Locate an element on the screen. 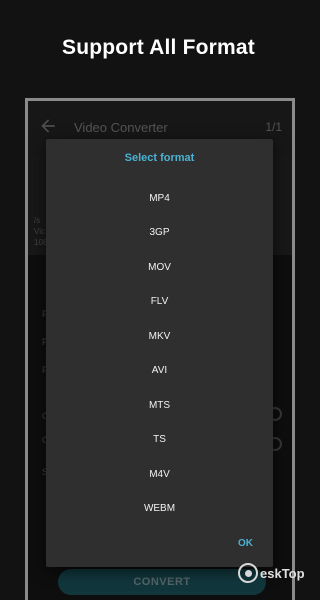  format-option-m4v: M4V is located at coordinates (159, 474).